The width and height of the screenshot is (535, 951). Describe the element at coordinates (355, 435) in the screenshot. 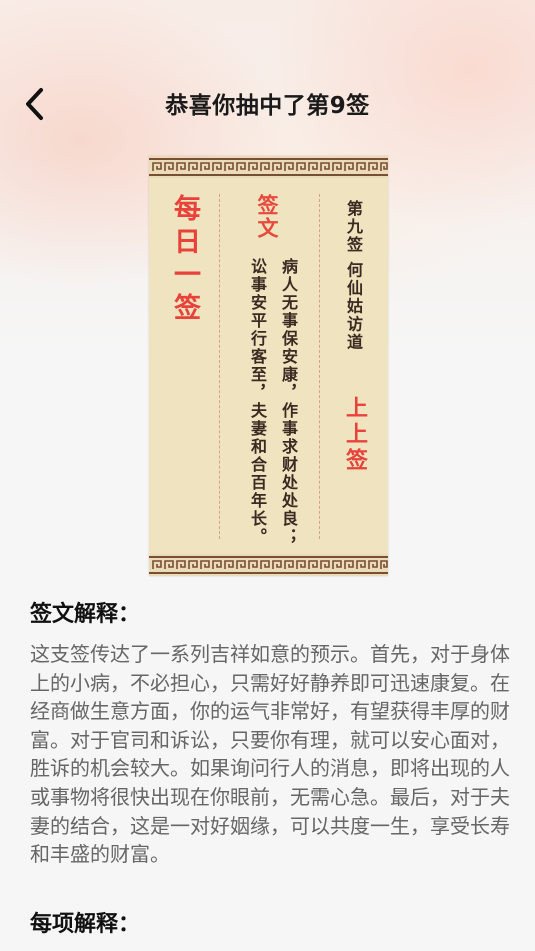

I see `lot-grade: 上上签` at that location.